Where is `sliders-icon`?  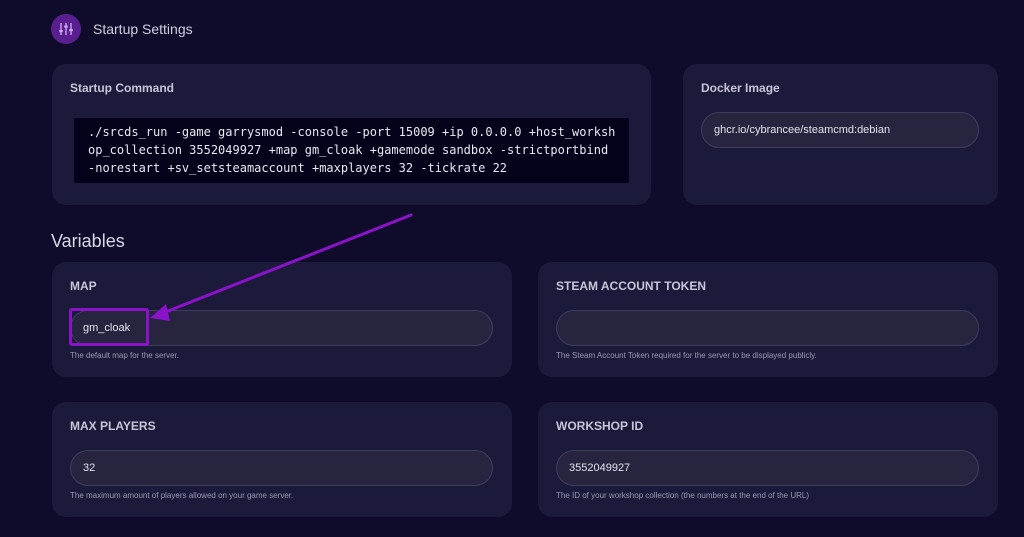 sliders-icon is located at coordinates (66, 29).